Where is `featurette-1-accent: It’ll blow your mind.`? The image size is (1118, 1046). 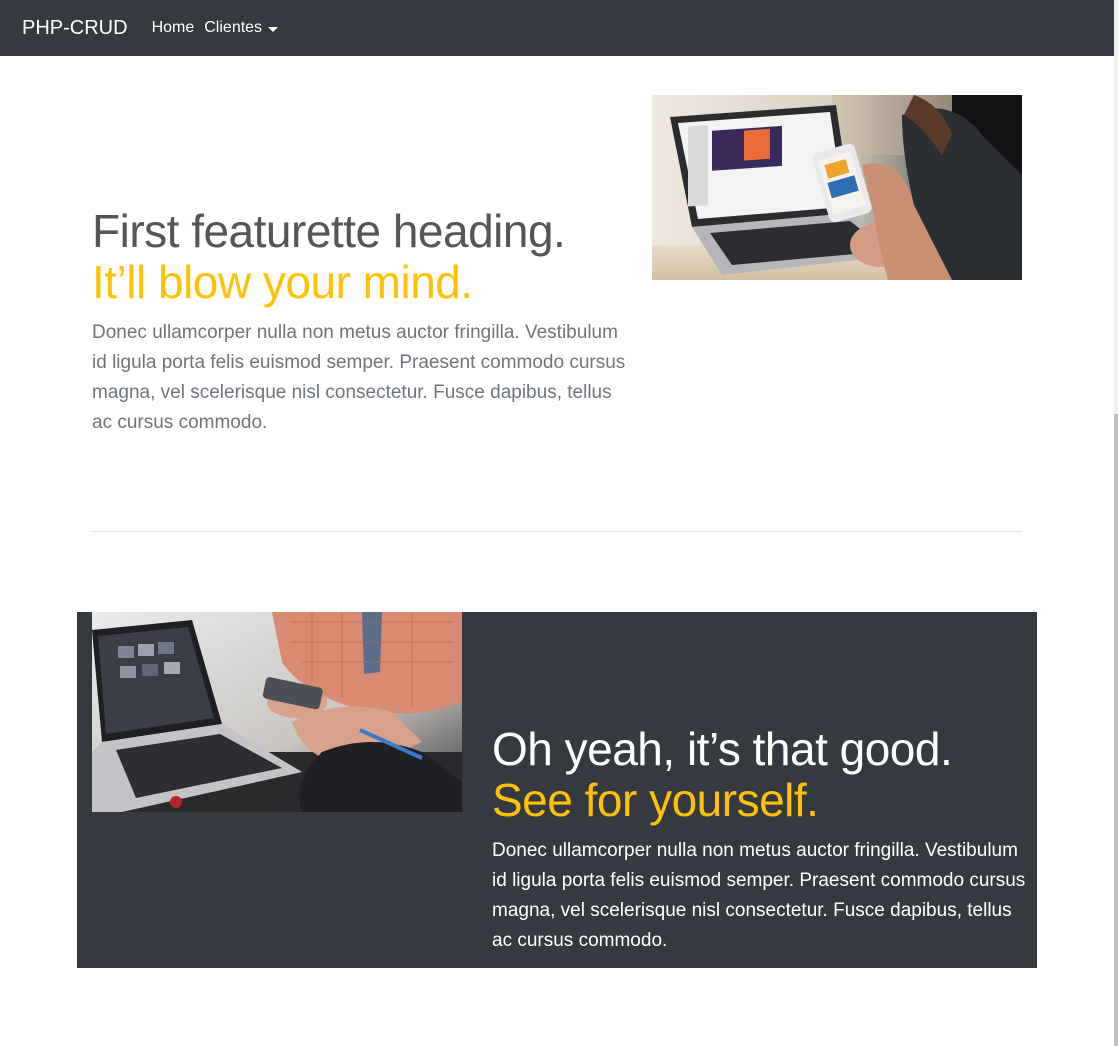 featurette-1-accent: It’ll blow your mind. is located at coordinates (282, 282).